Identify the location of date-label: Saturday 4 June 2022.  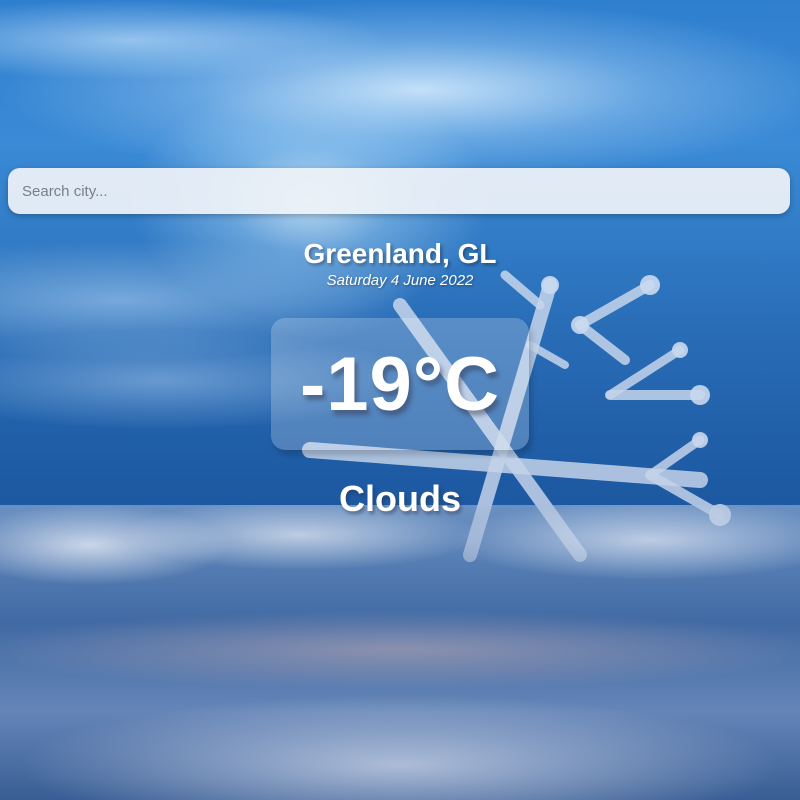
(400, 280).